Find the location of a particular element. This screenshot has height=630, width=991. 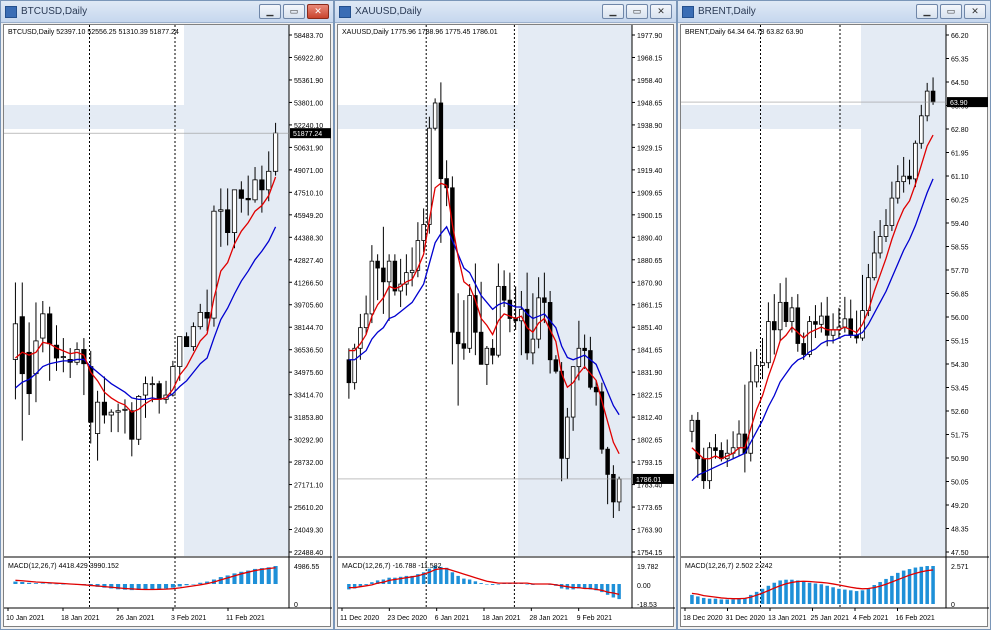

btcusd-title-bar: BTCUSD,Daily ▁ ▭ ✕ is located at coordinates (167, 12).